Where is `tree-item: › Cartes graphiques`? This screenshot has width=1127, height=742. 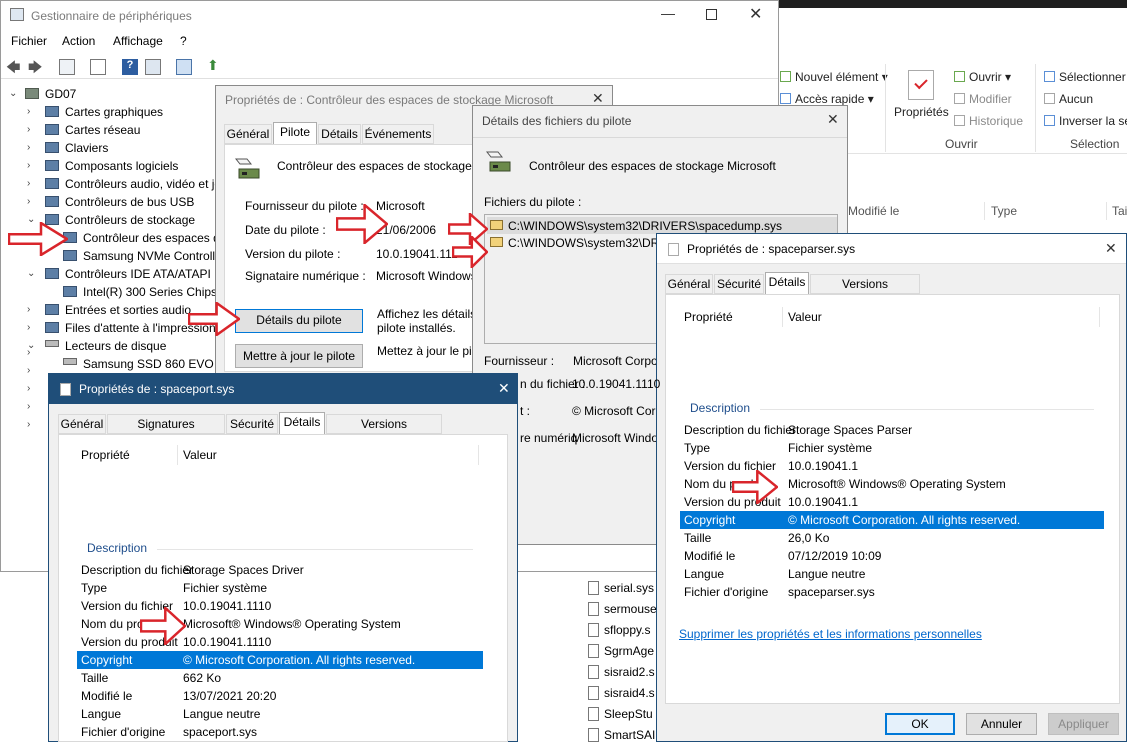
tree-item: › Cartes graphiques is located at coordinates (111, 112).